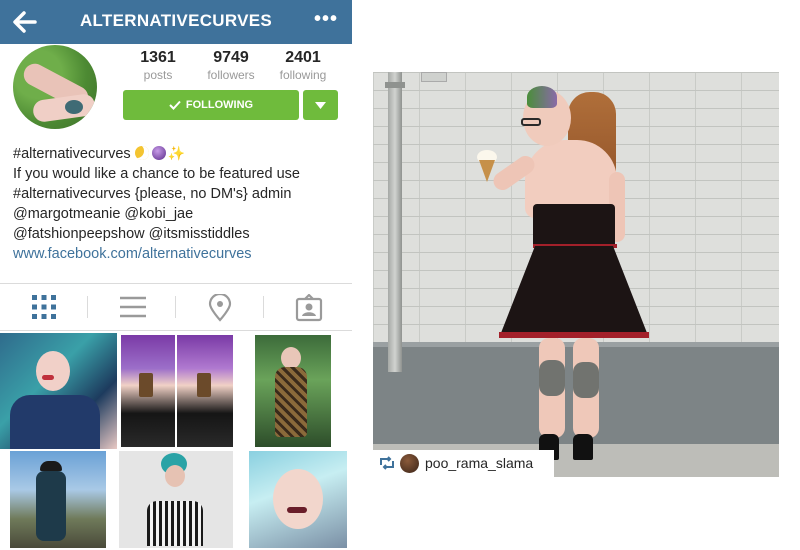 The height and width of the screenshot is (550, 800). I want to click on repost-icon, so click(387, 463).